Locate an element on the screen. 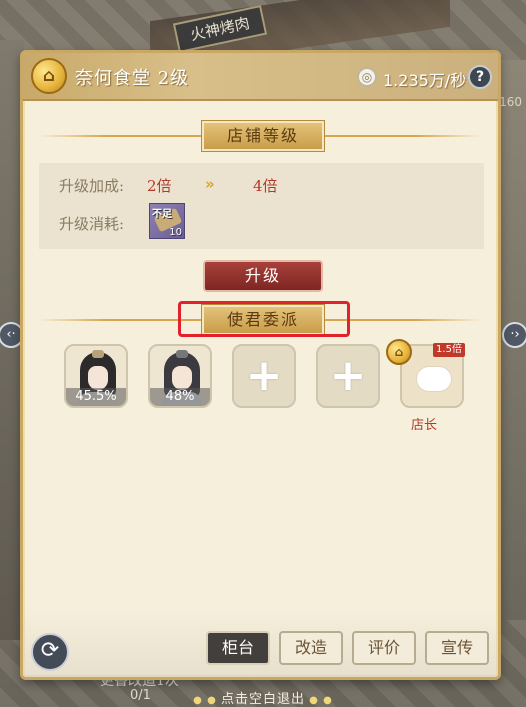 The image size is (526, 707). scene-number: 160 is located at coordinates (510, 102).